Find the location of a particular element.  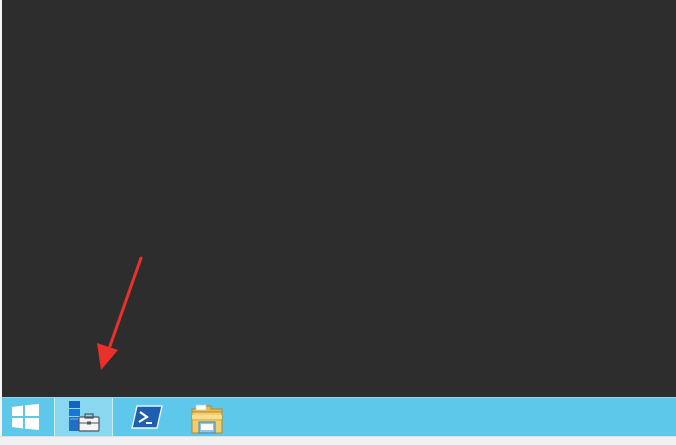

taskbar is located at coordinates (339, 416).